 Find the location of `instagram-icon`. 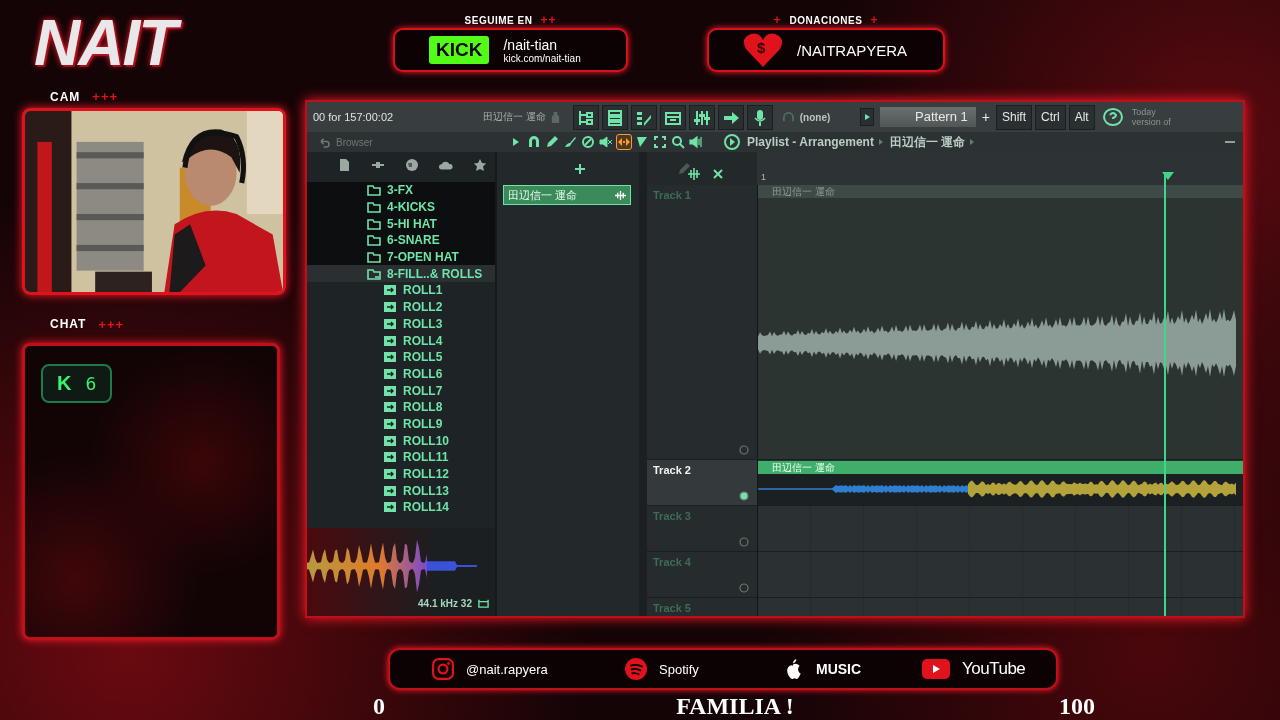

instagram-icon is located at coordinates (443, 669).